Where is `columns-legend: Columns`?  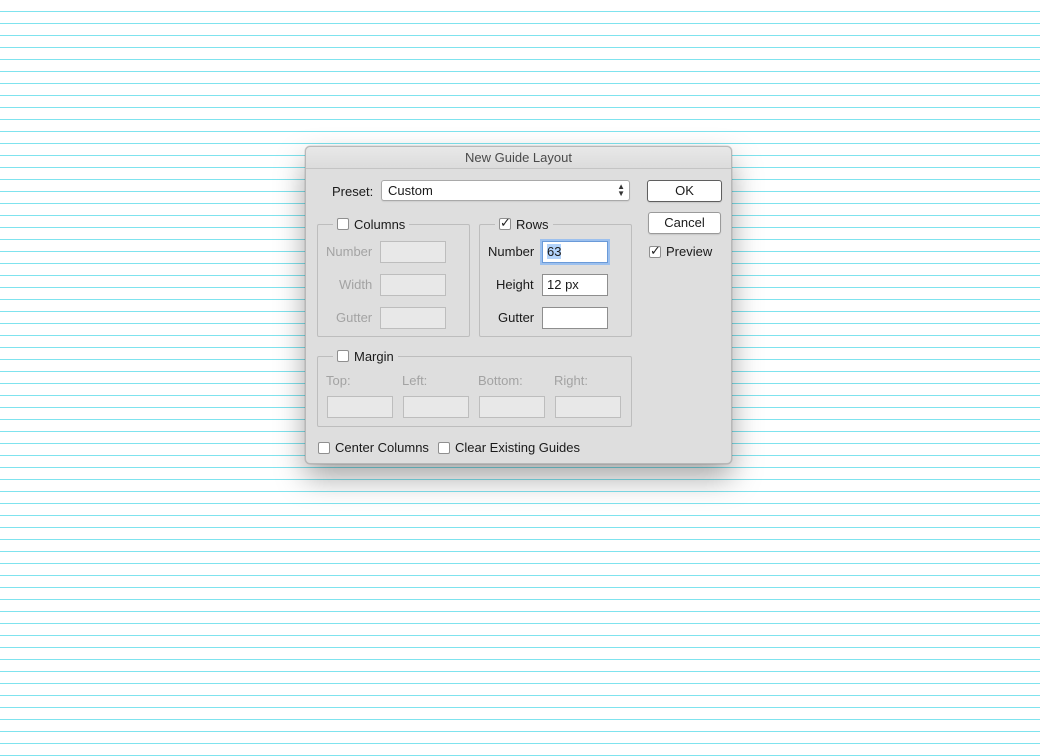
columns-legend: Columns is located at coordinates (371, 224).